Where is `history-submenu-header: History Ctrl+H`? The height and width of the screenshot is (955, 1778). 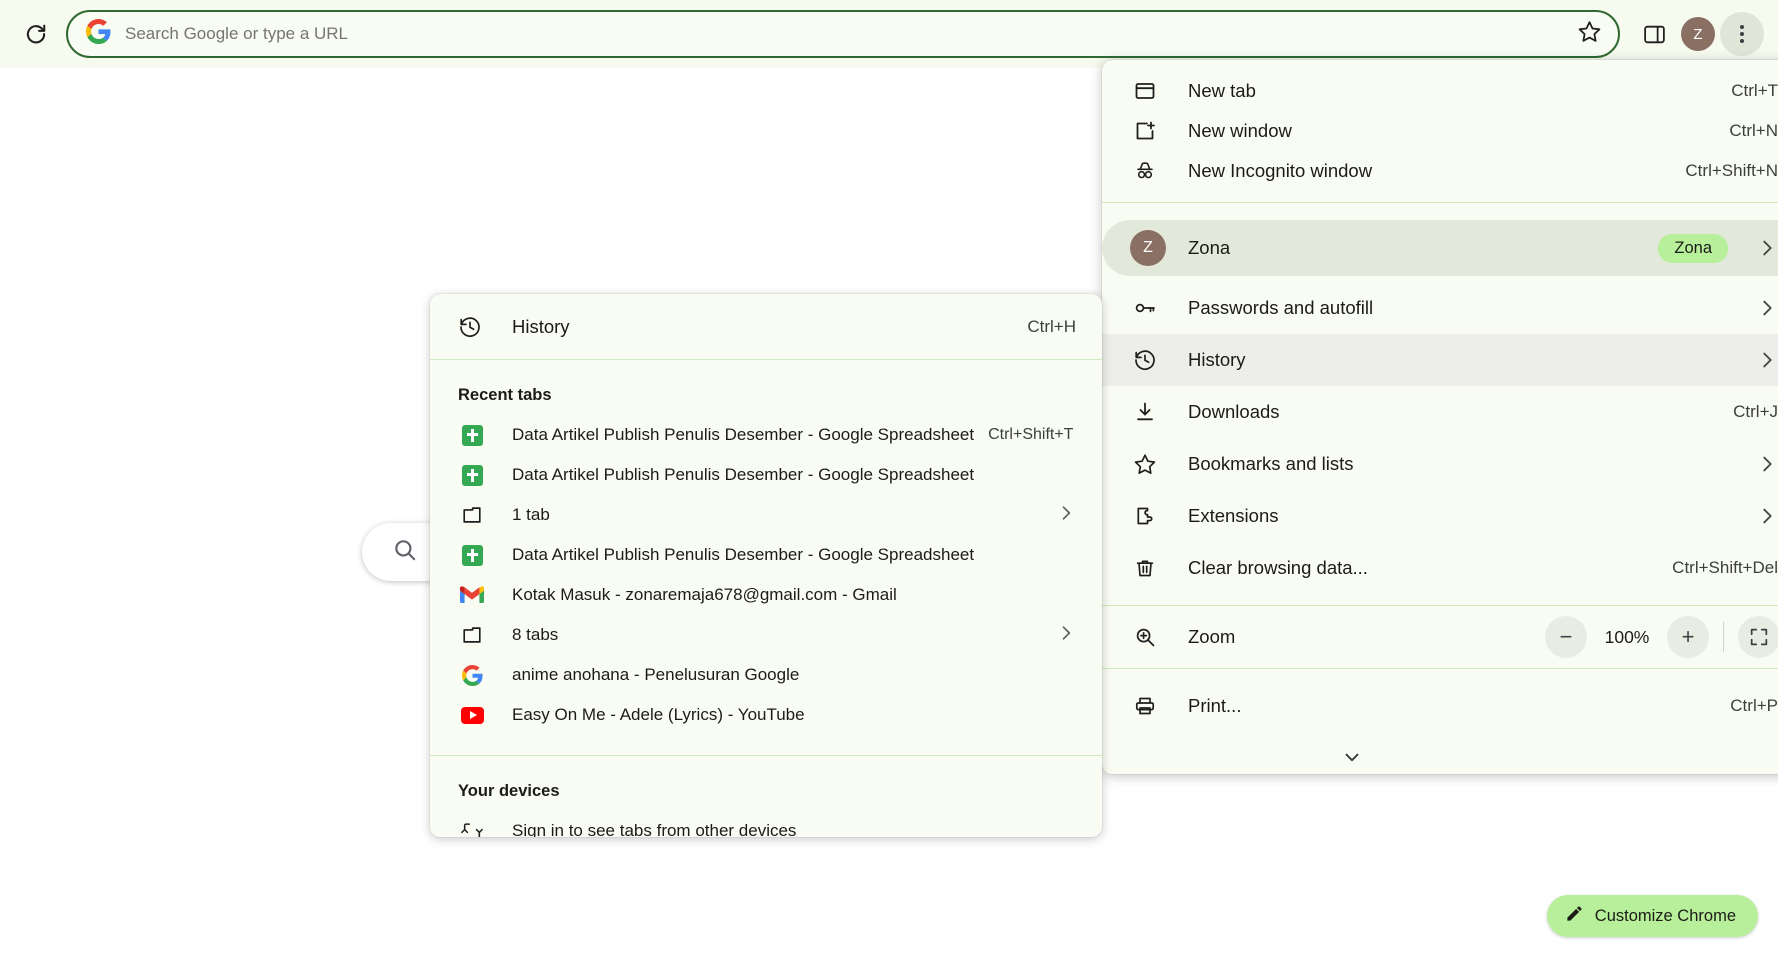 history-submenu-header: History Ctrl+H is located at coordinates (766, 327).